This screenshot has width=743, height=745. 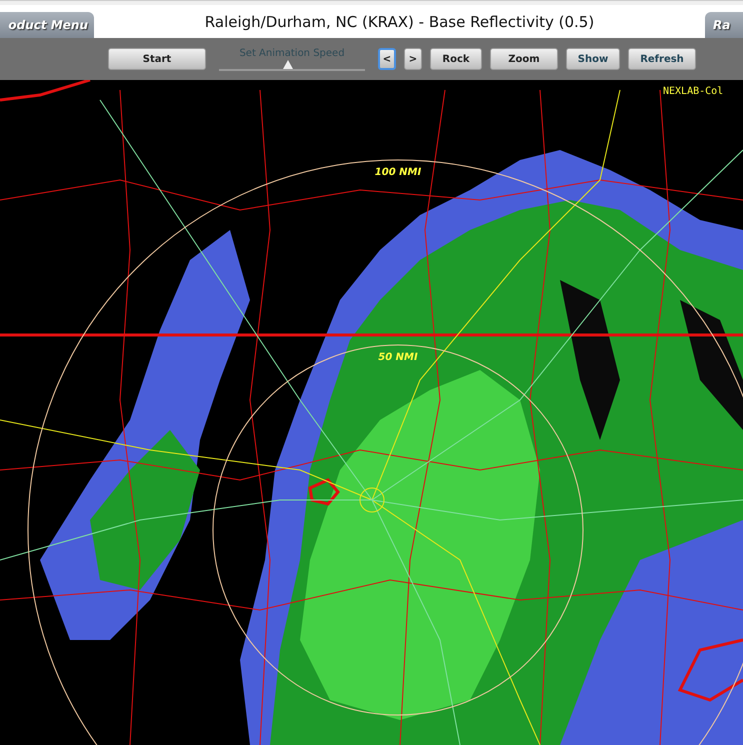 I want to click on slider-label: Set Animation Speed, so click(x=292, y=53).